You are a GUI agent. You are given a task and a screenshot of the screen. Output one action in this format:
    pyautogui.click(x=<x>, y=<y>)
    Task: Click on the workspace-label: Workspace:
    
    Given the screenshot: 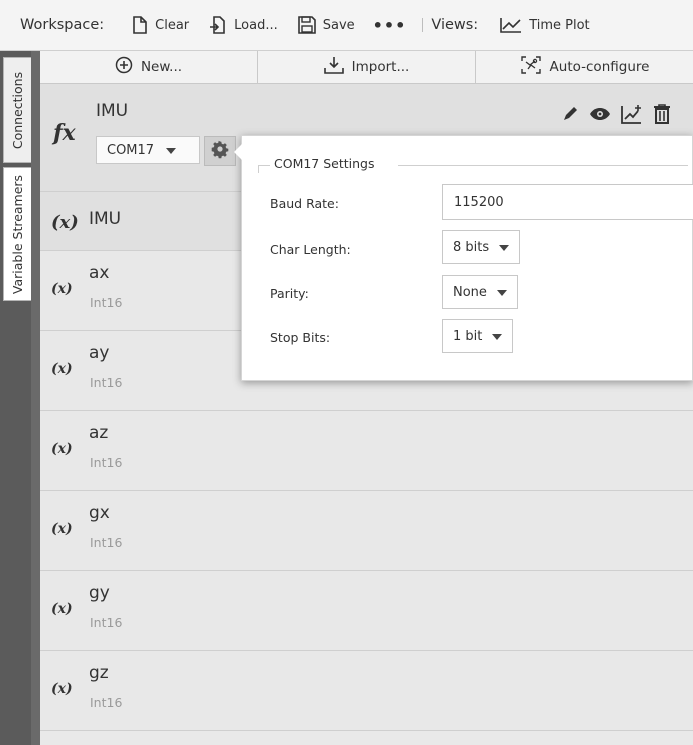 What is the action you would take?
    pyautogui.click(x=62, y=25)
    